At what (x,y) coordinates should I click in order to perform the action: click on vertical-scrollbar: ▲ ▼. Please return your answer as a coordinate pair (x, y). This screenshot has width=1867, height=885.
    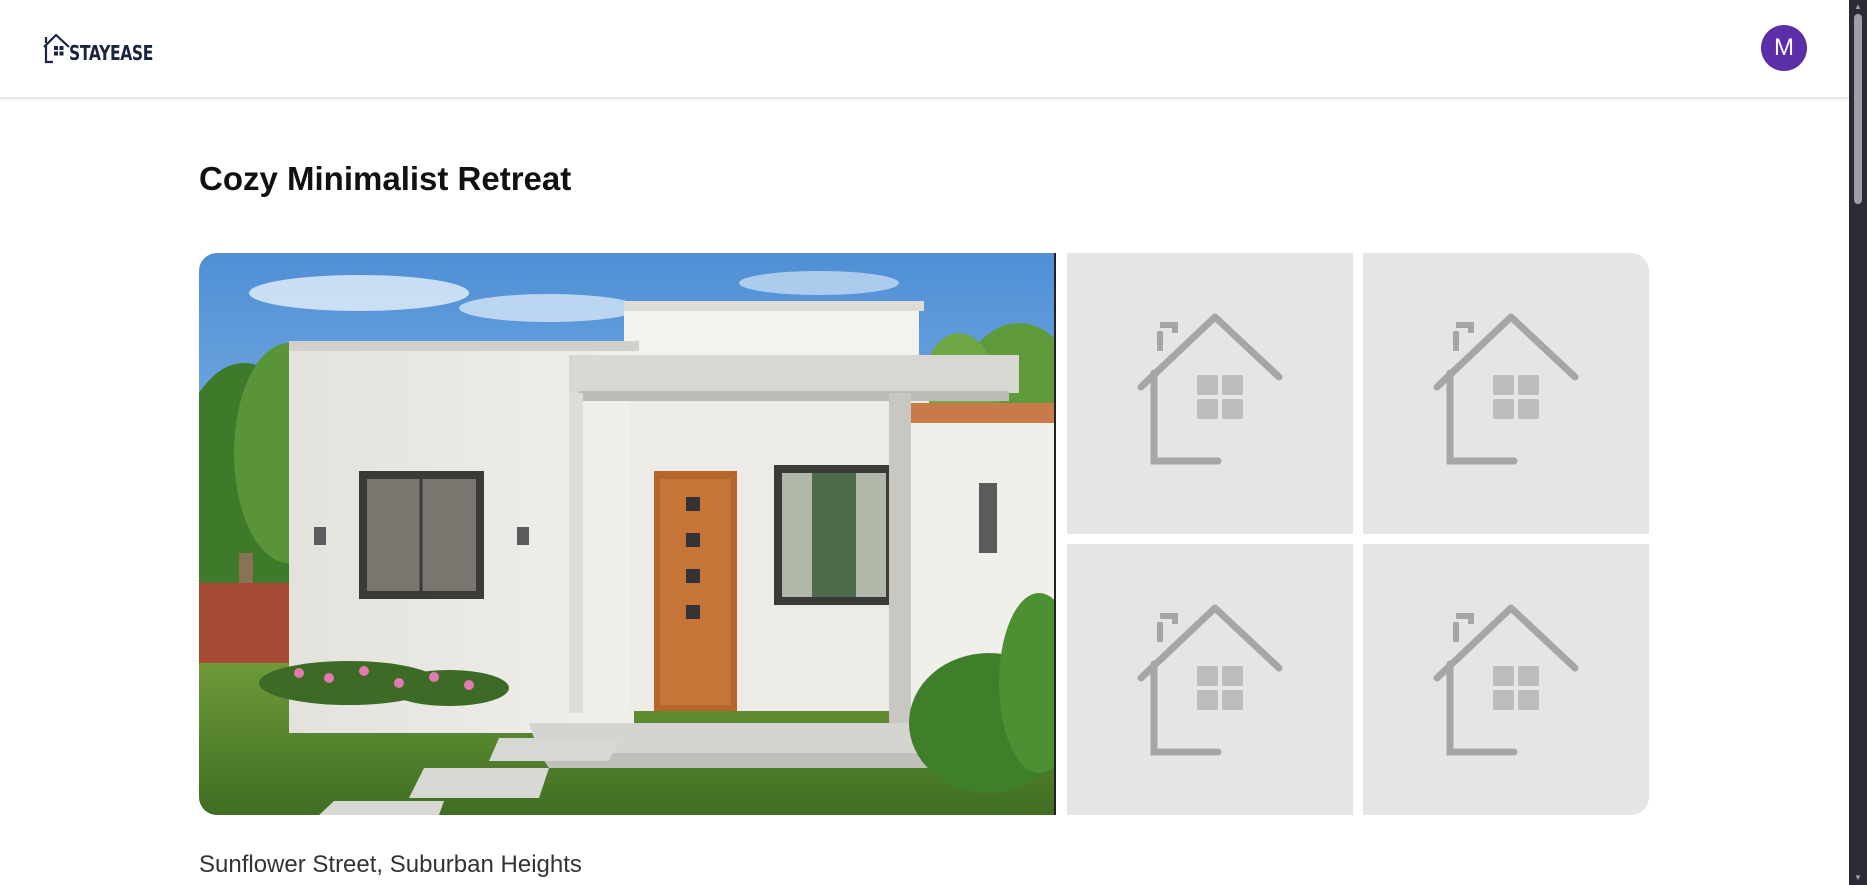
    Looking at the image, I should click on (1858, 442).